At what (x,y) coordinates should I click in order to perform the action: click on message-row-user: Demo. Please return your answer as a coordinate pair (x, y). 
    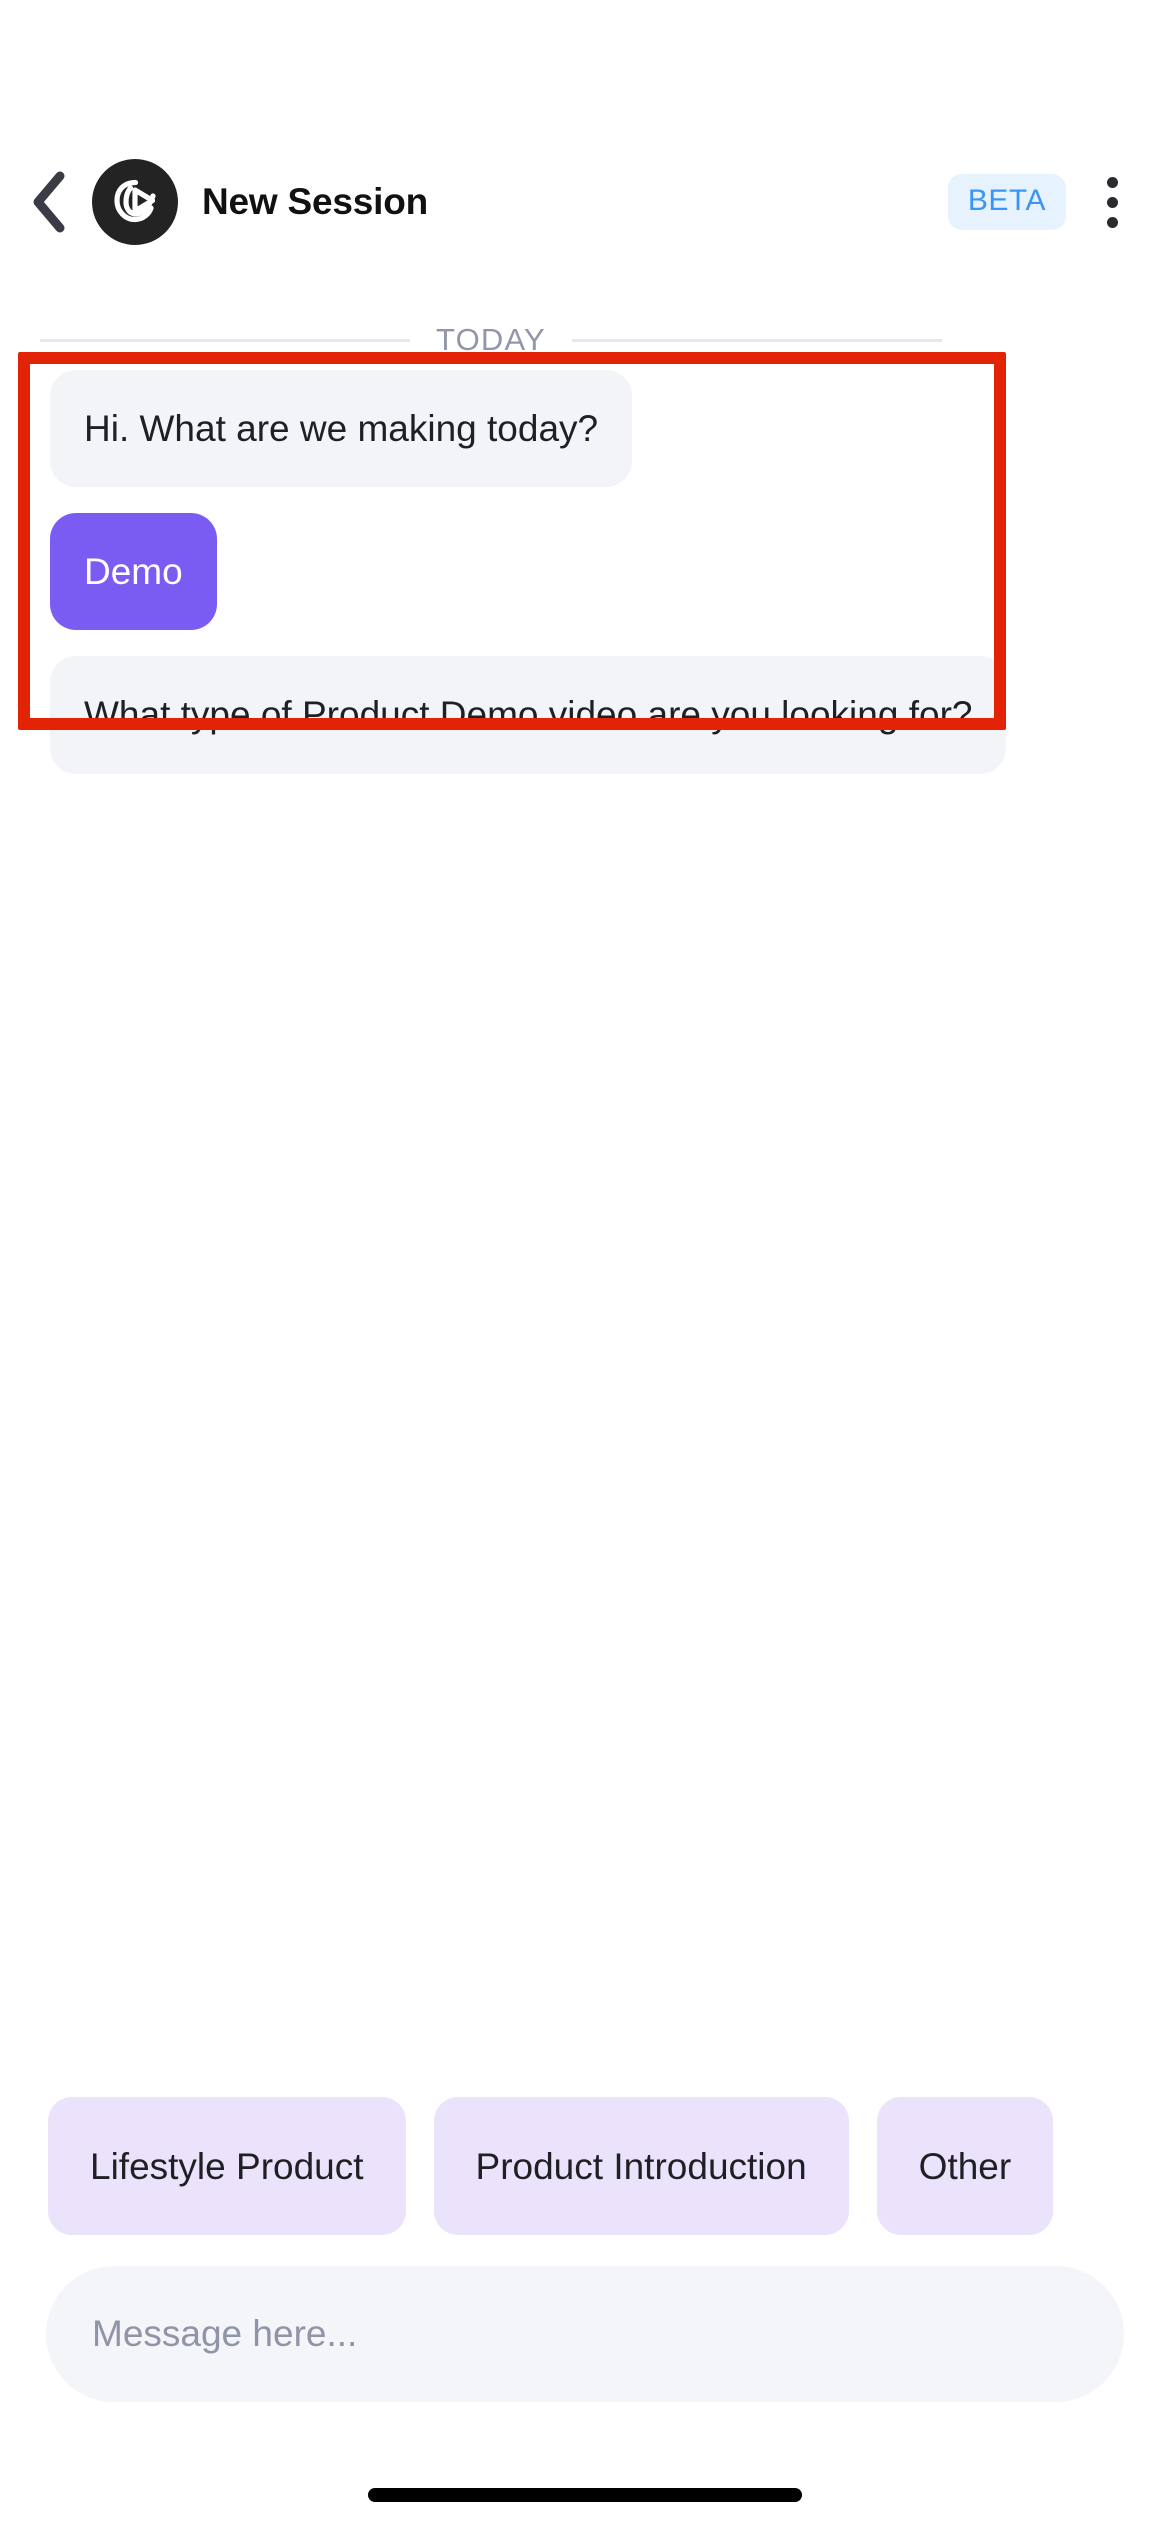
    Looking at the image, I should click on (585, 572).